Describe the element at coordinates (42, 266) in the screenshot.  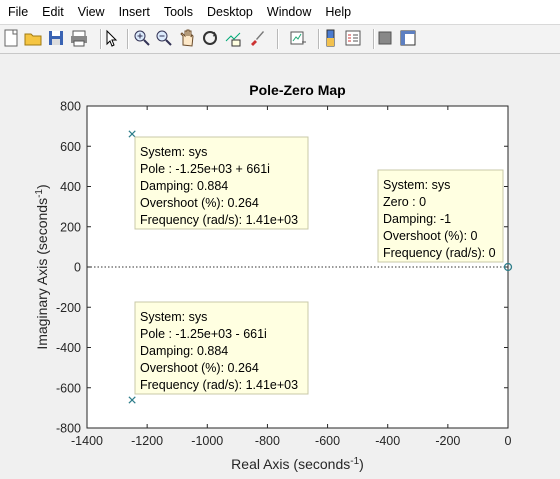
I see `y-axis-label: Imaginary Axis (seconds-1)` at that location.